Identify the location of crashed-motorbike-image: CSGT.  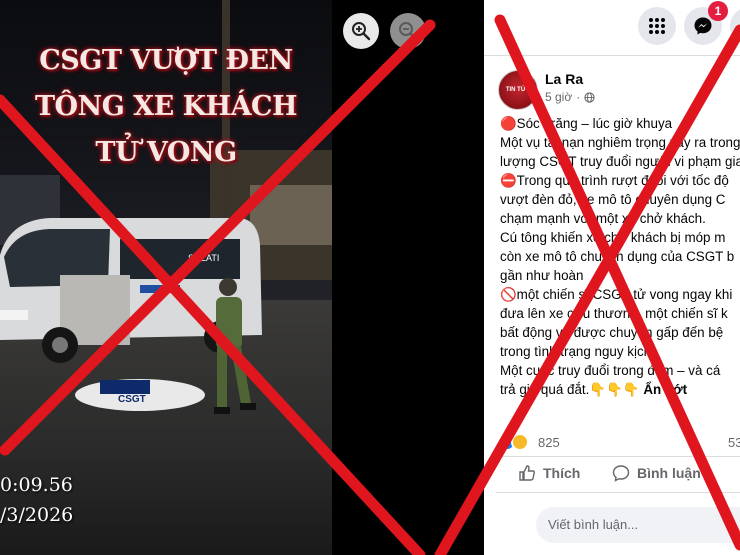
(140, 395).